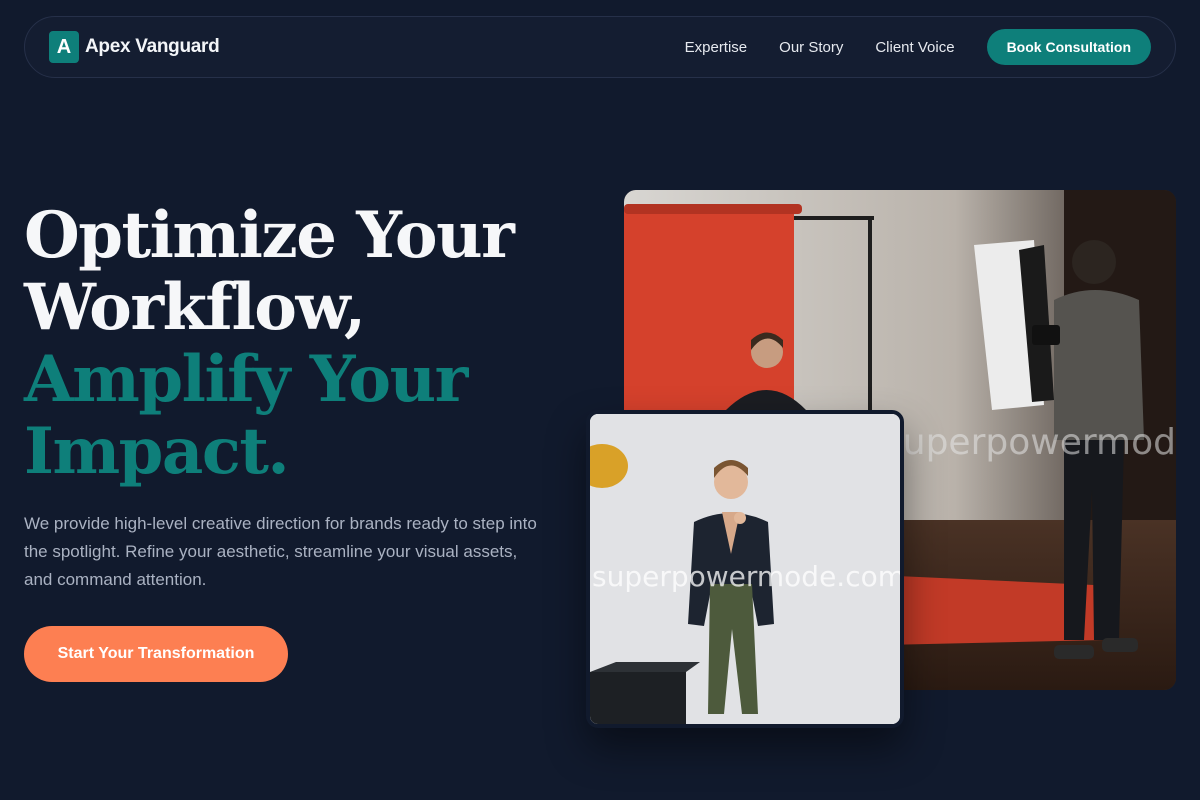 The image size is (1200, 800). I want to click on hero-headline-line-1: Optimize Your, so click(269, 235).